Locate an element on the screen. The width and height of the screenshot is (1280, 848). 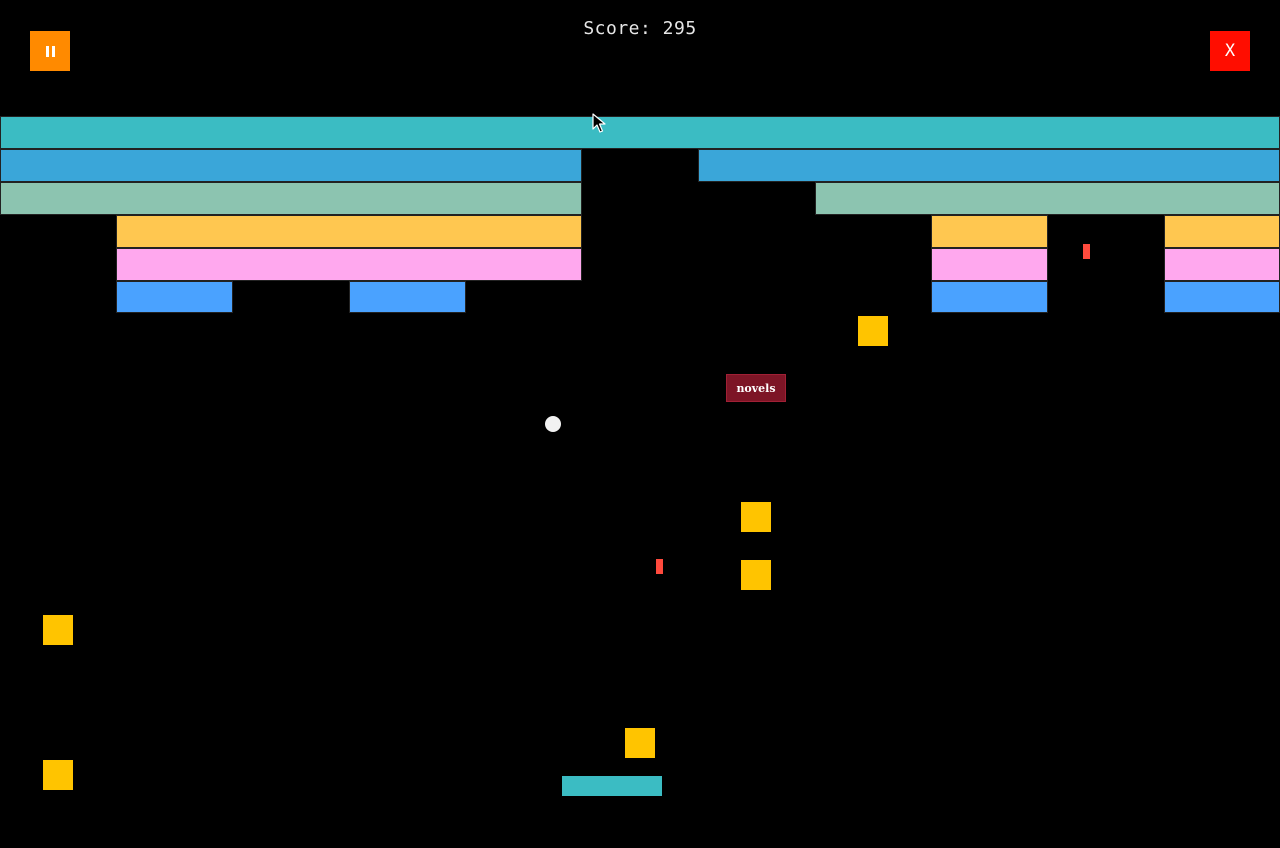
pause-button is located at coordinates (50, 51).